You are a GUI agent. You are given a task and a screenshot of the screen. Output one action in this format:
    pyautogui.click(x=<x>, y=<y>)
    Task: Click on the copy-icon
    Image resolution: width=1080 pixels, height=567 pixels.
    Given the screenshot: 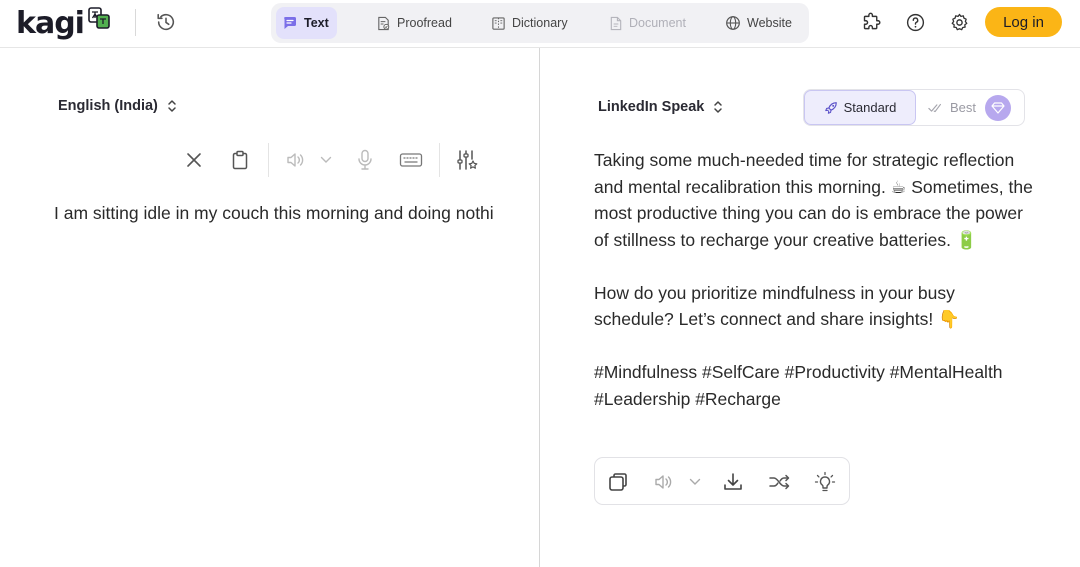 What is the action you would take?
    pyautogui.click(x=618, y=482)
    